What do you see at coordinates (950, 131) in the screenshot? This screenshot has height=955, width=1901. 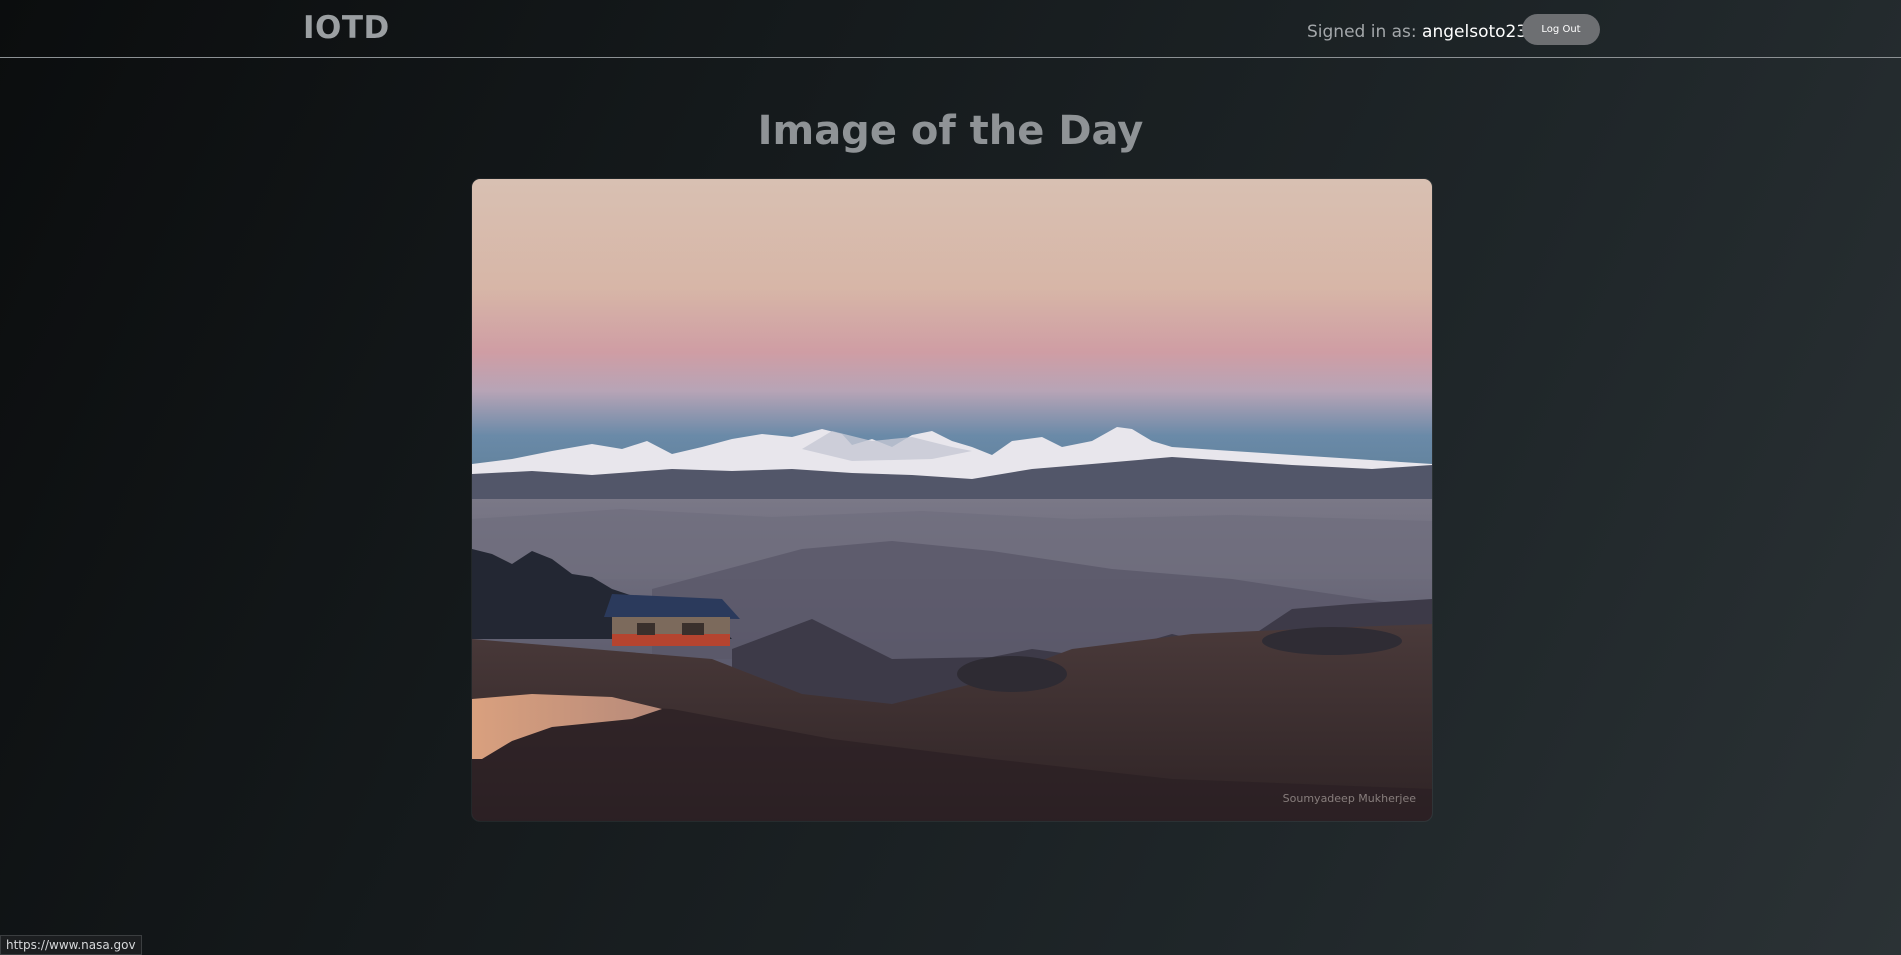 I see `page-title: Image of the Day` at bounding box center [950, 131].